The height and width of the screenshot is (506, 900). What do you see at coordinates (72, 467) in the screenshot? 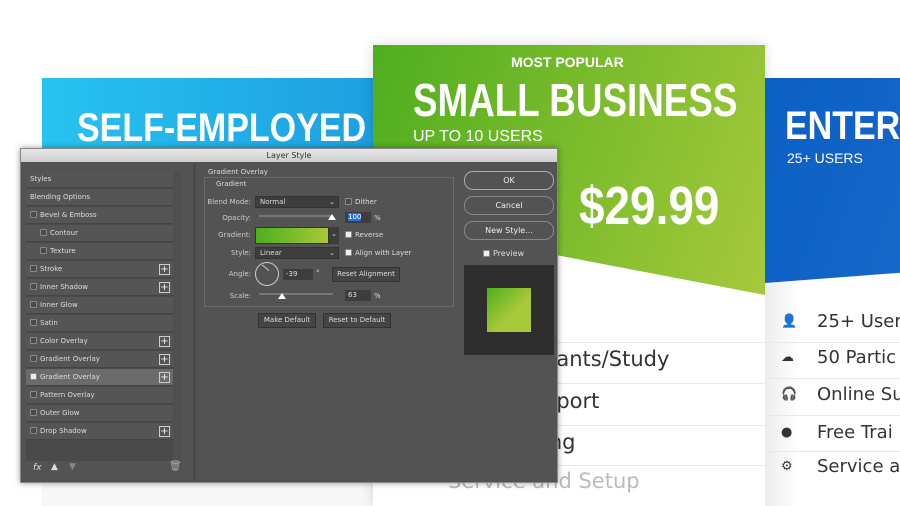
I see `move-down-icon: ▼` at bounding box center [72, 467].